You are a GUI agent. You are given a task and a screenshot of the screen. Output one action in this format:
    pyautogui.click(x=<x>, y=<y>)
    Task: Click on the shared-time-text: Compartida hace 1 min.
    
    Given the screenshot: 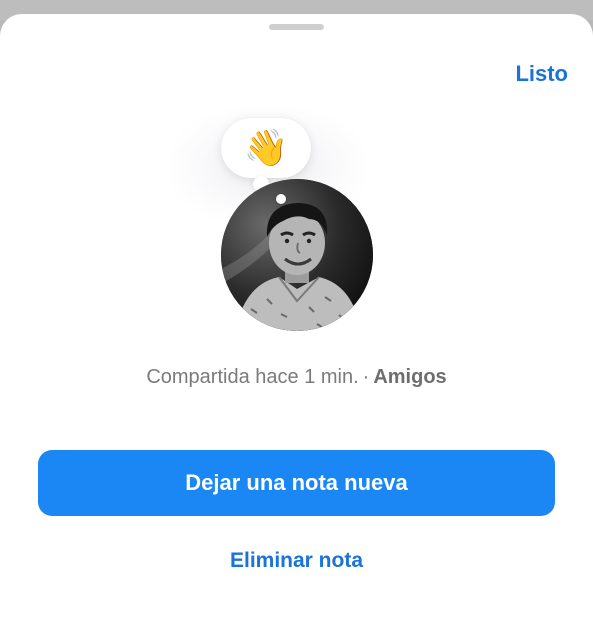 What is the action you would take?
    pyautogui.click(x=252, y=377)
    